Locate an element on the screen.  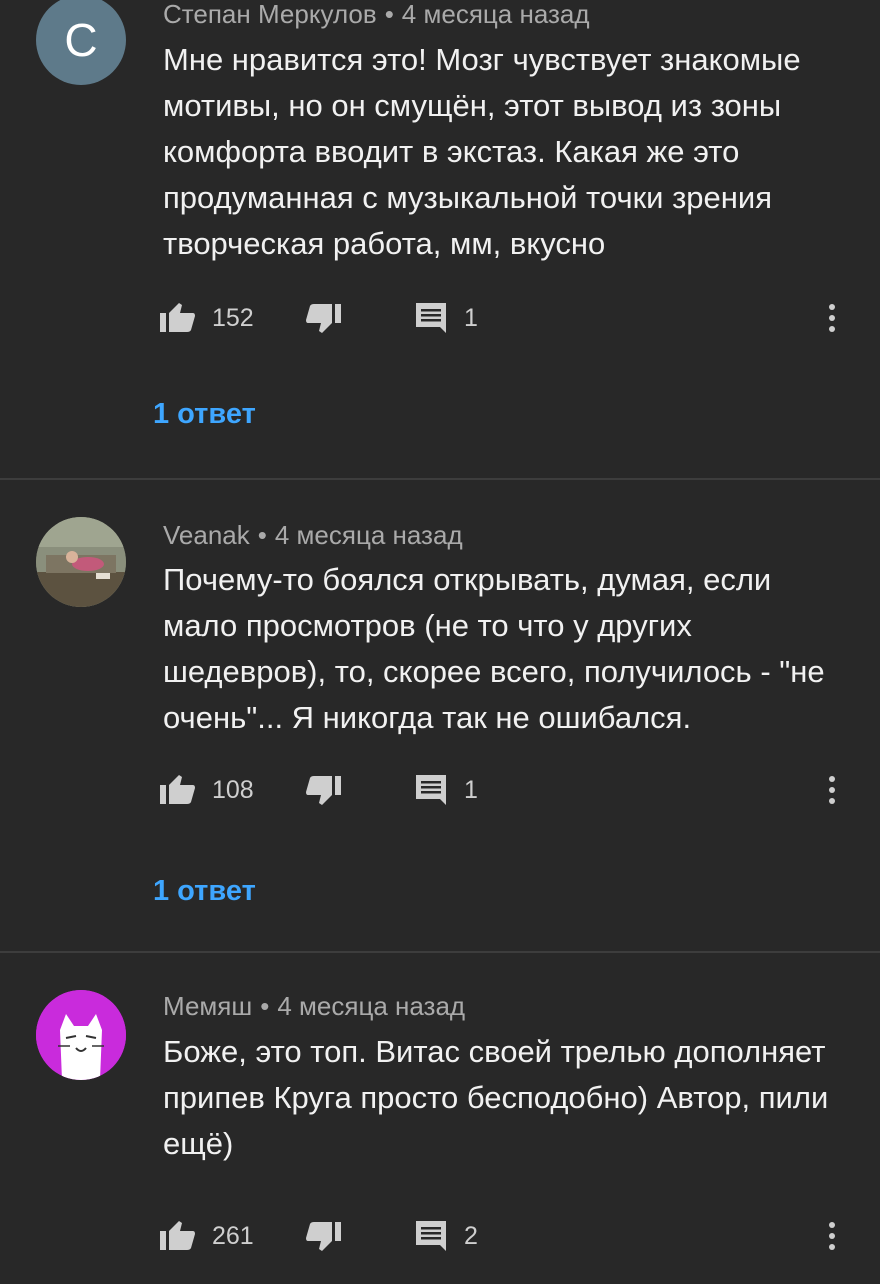
comment-actions: 152 1 is located at coordinates (510, 318).